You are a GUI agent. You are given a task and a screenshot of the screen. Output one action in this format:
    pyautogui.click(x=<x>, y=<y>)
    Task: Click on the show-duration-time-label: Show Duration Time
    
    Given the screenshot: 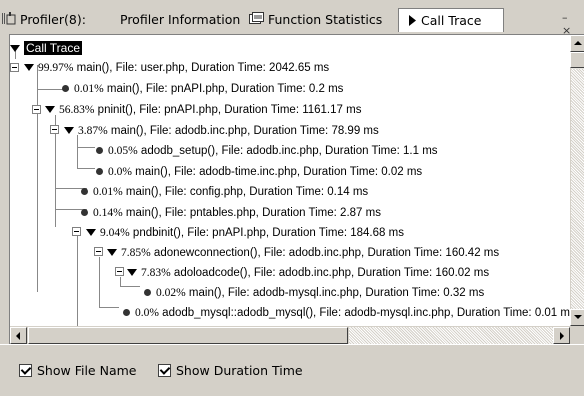 What is the action you would take?
    pyautogui.click(x=239, y=370)
    